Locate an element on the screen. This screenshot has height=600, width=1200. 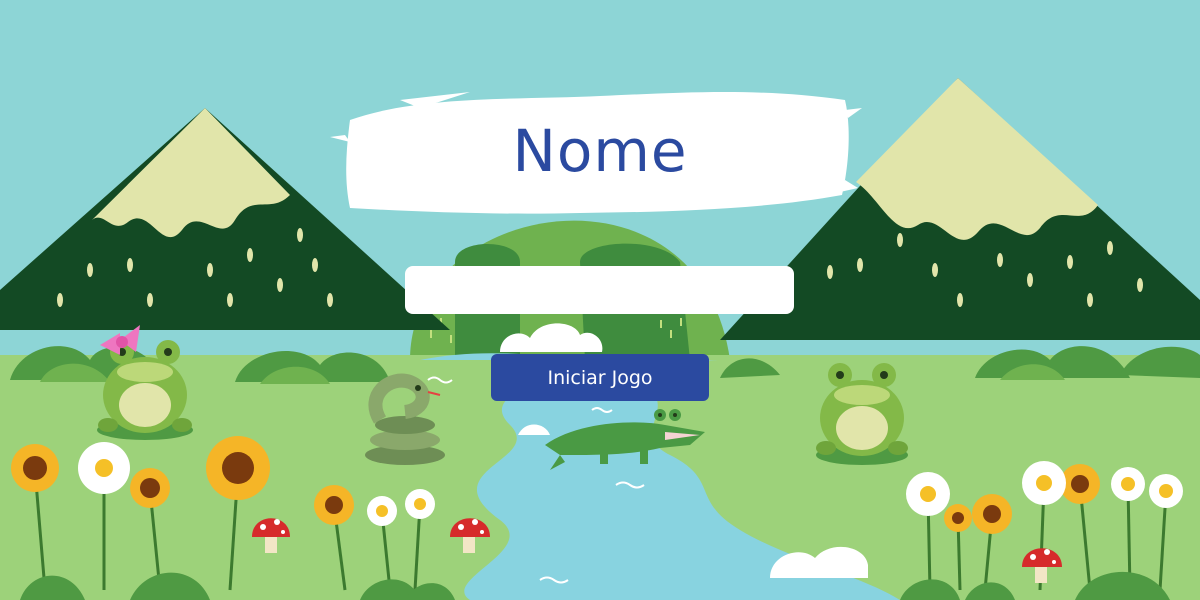
page-title: Nome is located at coordinates (600, 151).